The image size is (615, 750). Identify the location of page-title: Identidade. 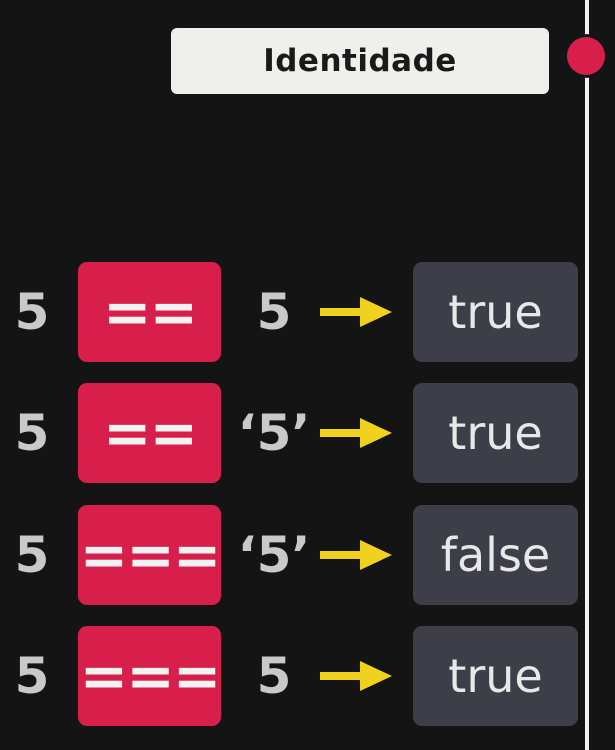
(360, 61).